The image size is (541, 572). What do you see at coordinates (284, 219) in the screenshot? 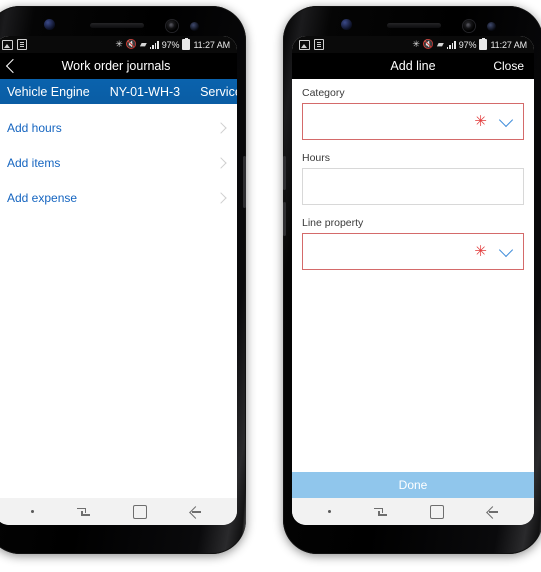
I see `bixby-button-right` at bounding box center [284, 219].